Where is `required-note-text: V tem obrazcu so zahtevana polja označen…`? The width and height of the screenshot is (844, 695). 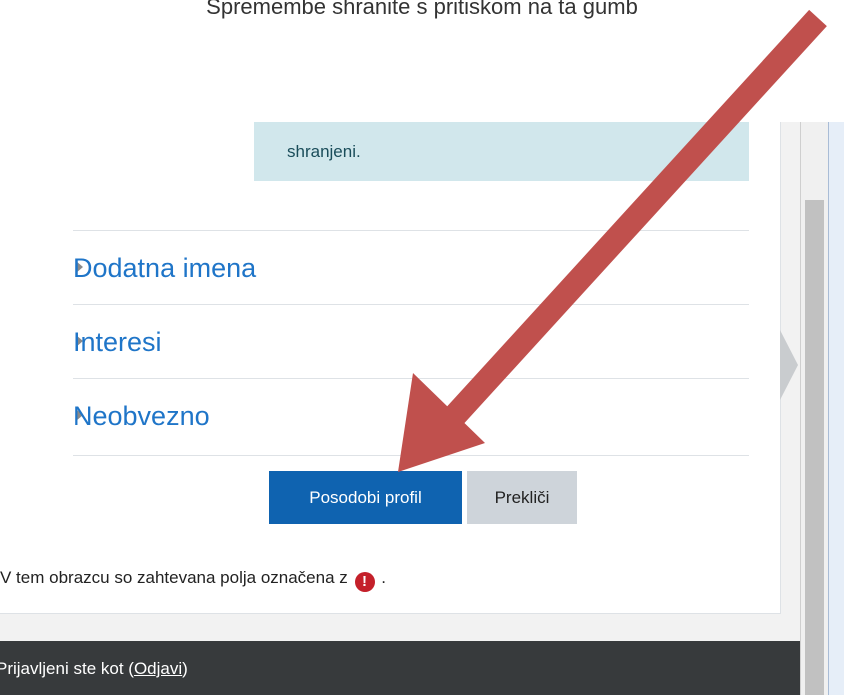
required-note-text: V tem obrazcu so zahtevana polja označen… is located at coordinates (174, 577).